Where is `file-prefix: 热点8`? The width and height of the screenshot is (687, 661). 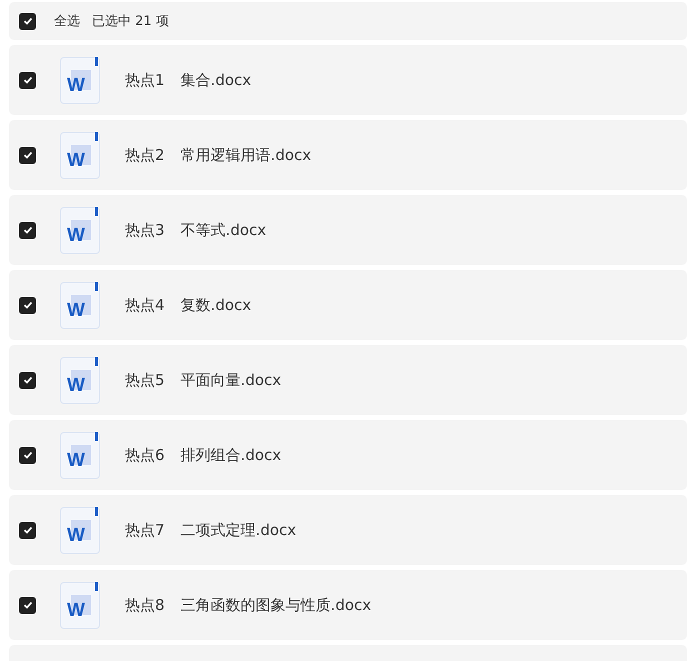 file-prefix: 热点8 is located at coordinates (145, 605).